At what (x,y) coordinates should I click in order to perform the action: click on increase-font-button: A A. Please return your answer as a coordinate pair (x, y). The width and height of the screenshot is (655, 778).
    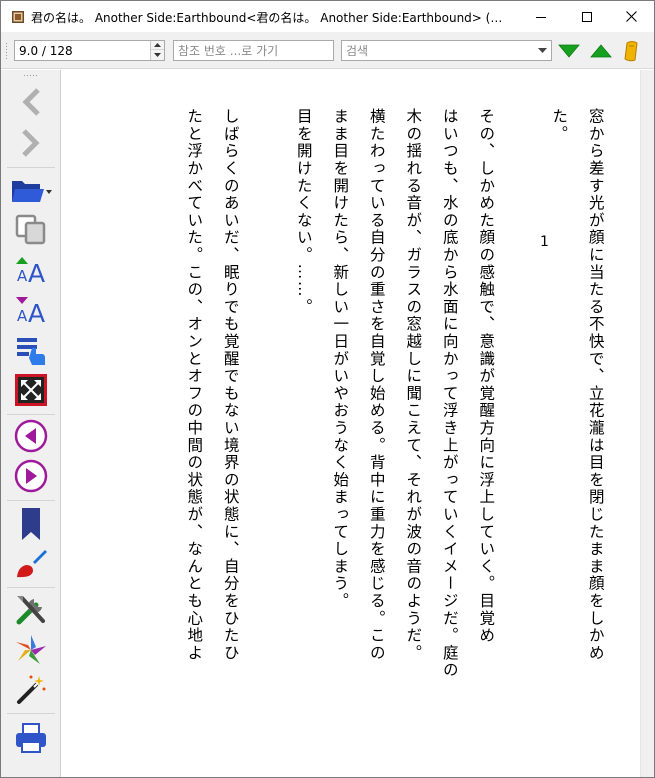
    Looking at the image, I should click on (31, 269).